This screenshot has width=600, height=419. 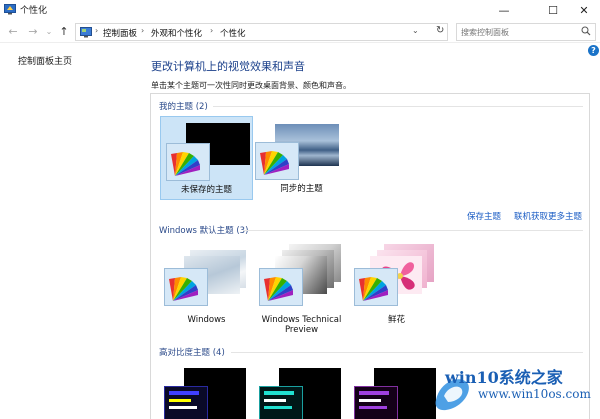 I want to click on default-themes-label: Windows 默认主题, so click(x=196, y=231).